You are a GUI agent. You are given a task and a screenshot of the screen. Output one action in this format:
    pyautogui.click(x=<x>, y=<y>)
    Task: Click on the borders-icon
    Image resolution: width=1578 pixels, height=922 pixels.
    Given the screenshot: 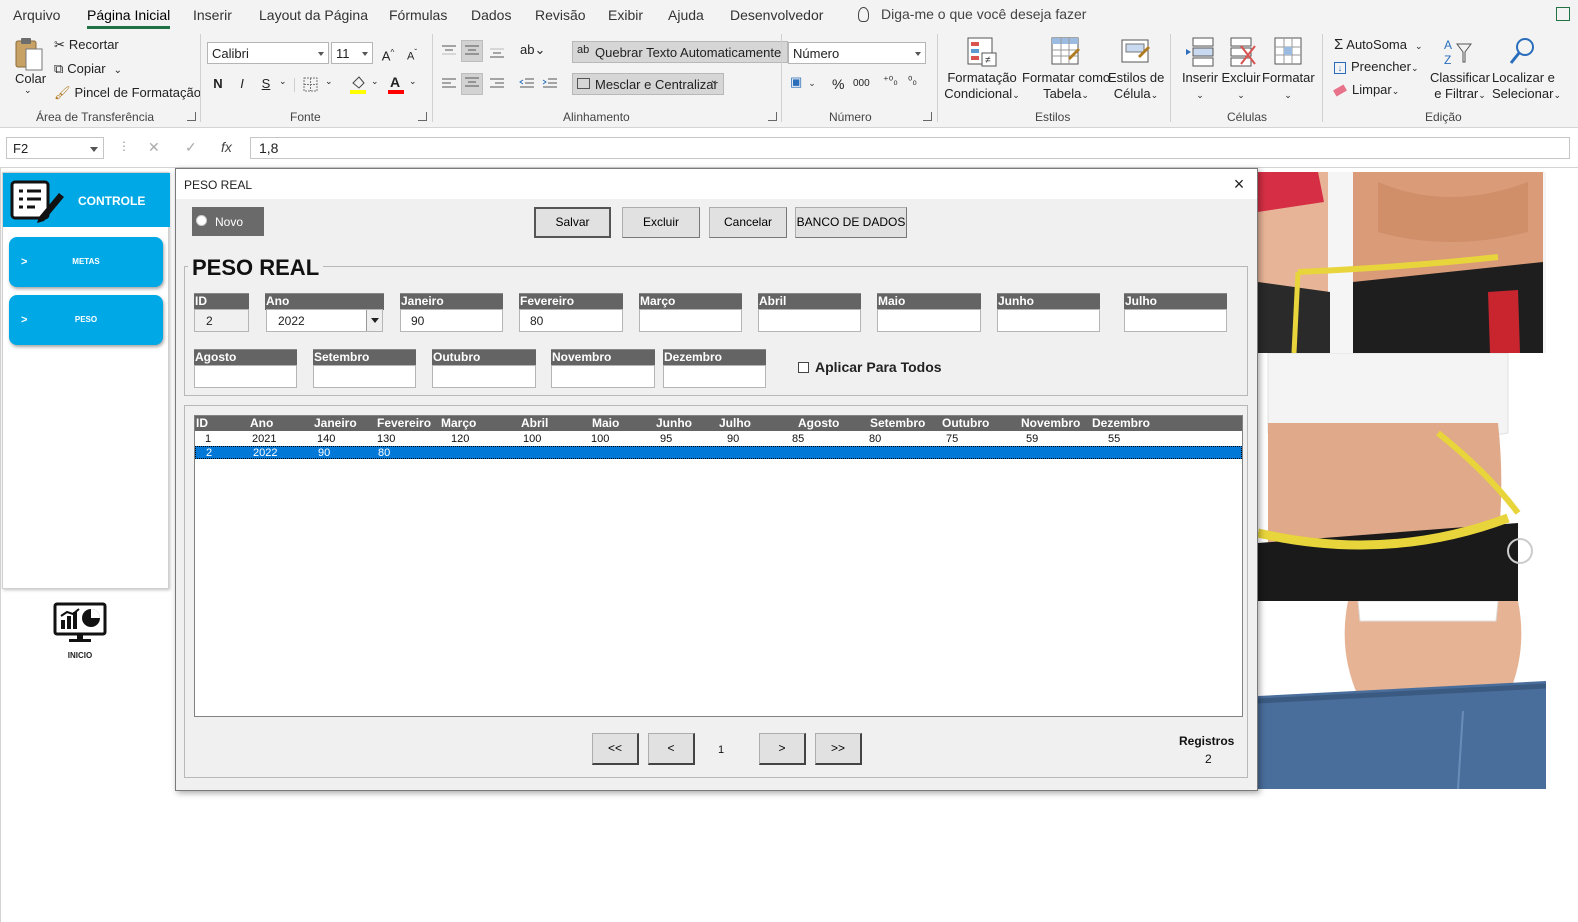 What is the action you would take?
    pyautogui.click(x=311, y=85)
    